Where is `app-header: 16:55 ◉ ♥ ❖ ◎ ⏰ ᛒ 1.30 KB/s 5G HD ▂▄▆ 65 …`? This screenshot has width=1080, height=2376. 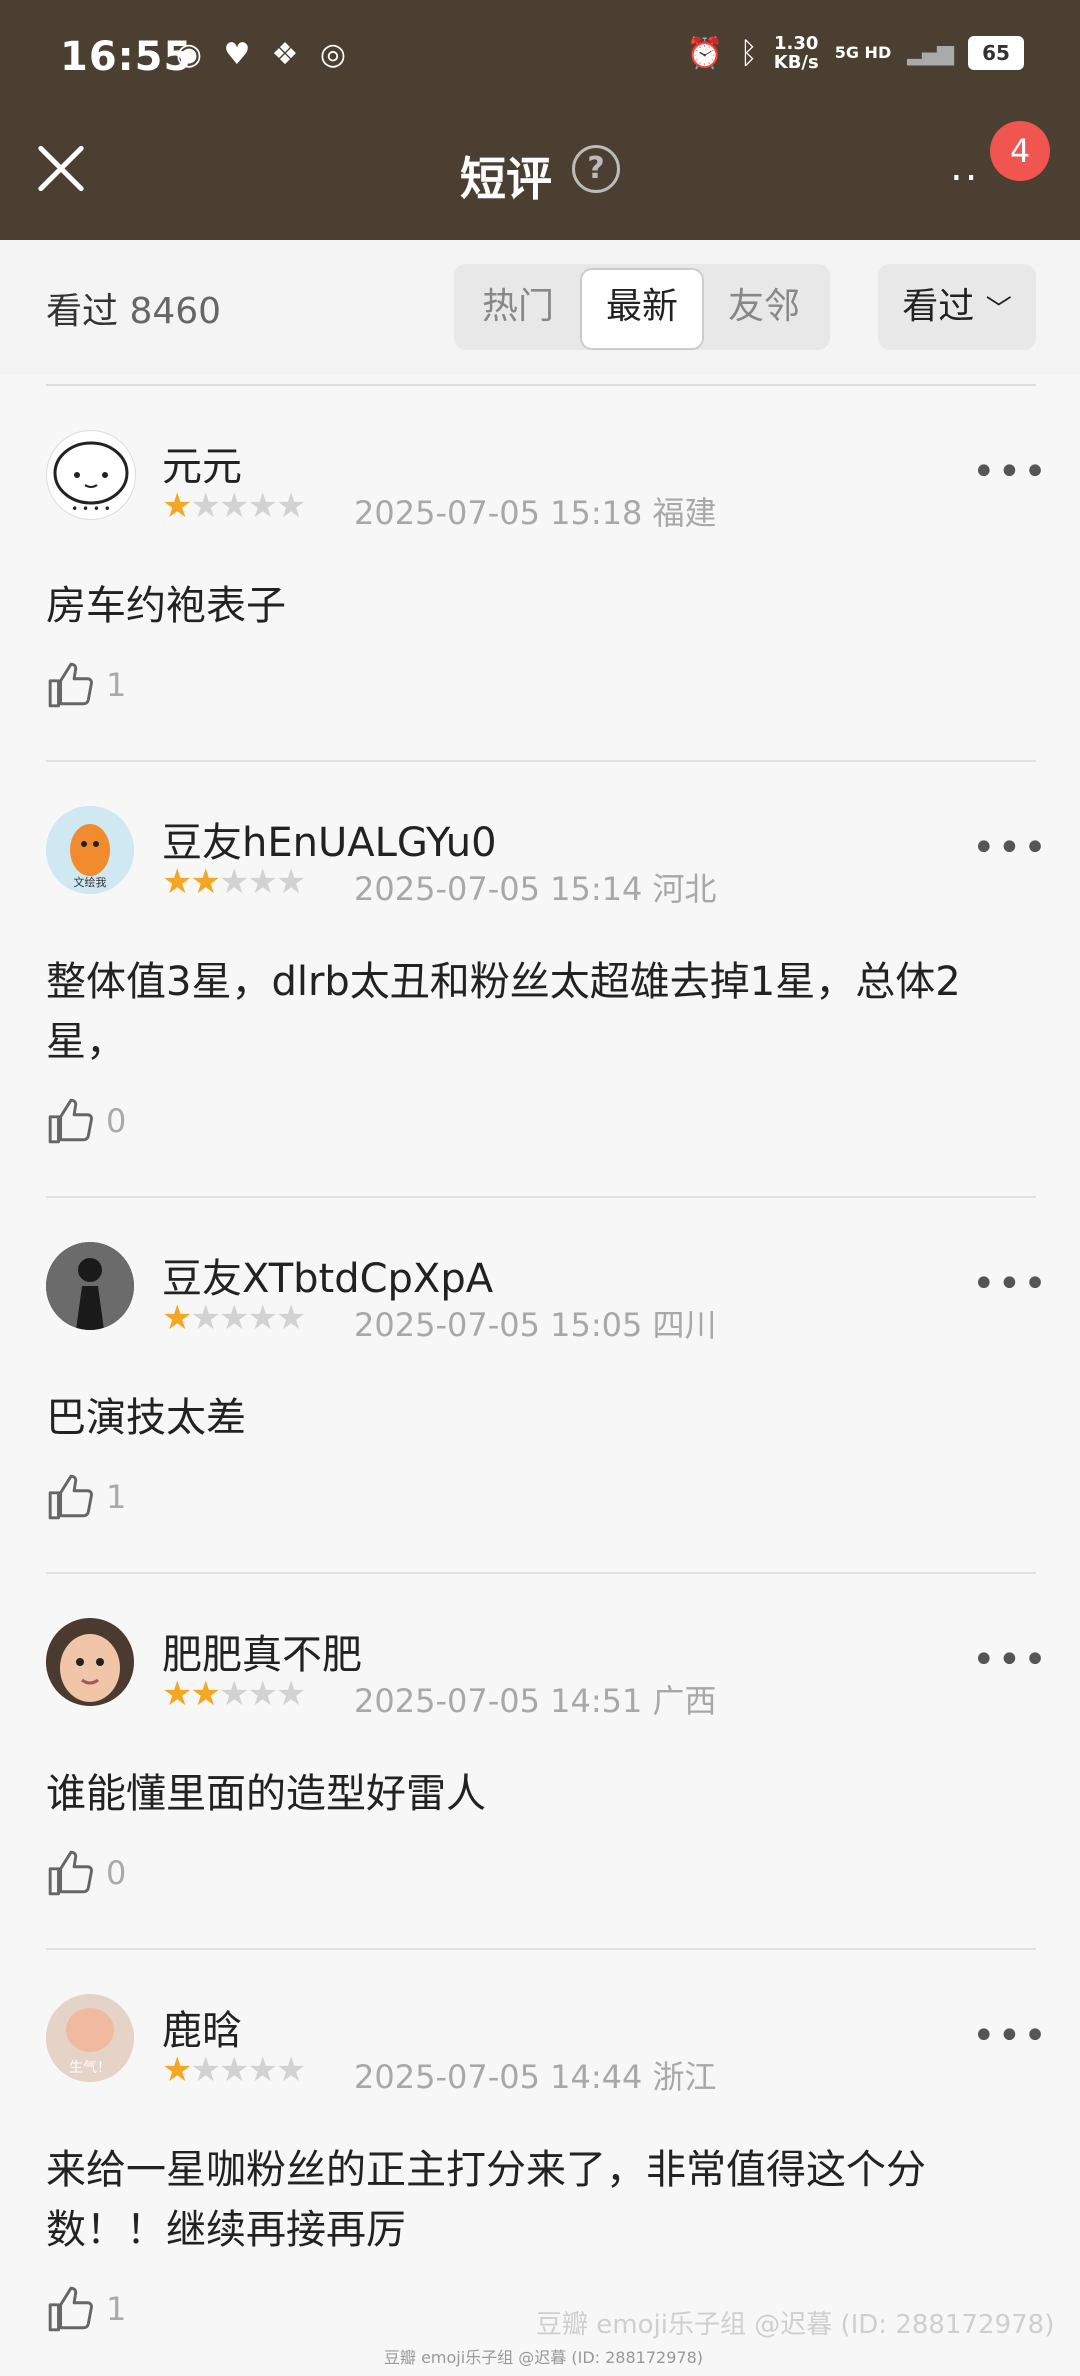
app-header: 16:55 ◉ ♥ ❖ ◎ ⏰ ᛒ 1.30 KB/s 5G HD ▂▄▆ 65 … is located at coordinates (540, 120).